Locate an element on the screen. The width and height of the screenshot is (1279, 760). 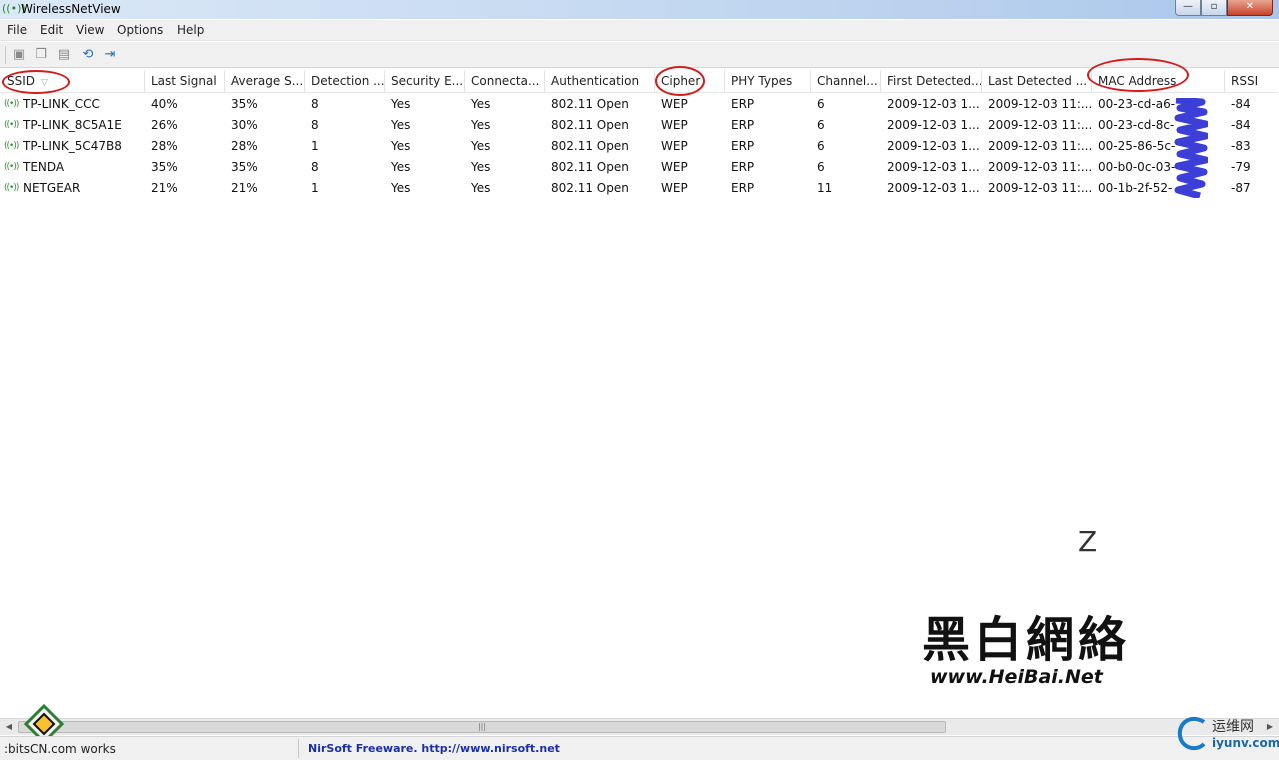
cell-detection: 1 is located at coordinates (315, 188).